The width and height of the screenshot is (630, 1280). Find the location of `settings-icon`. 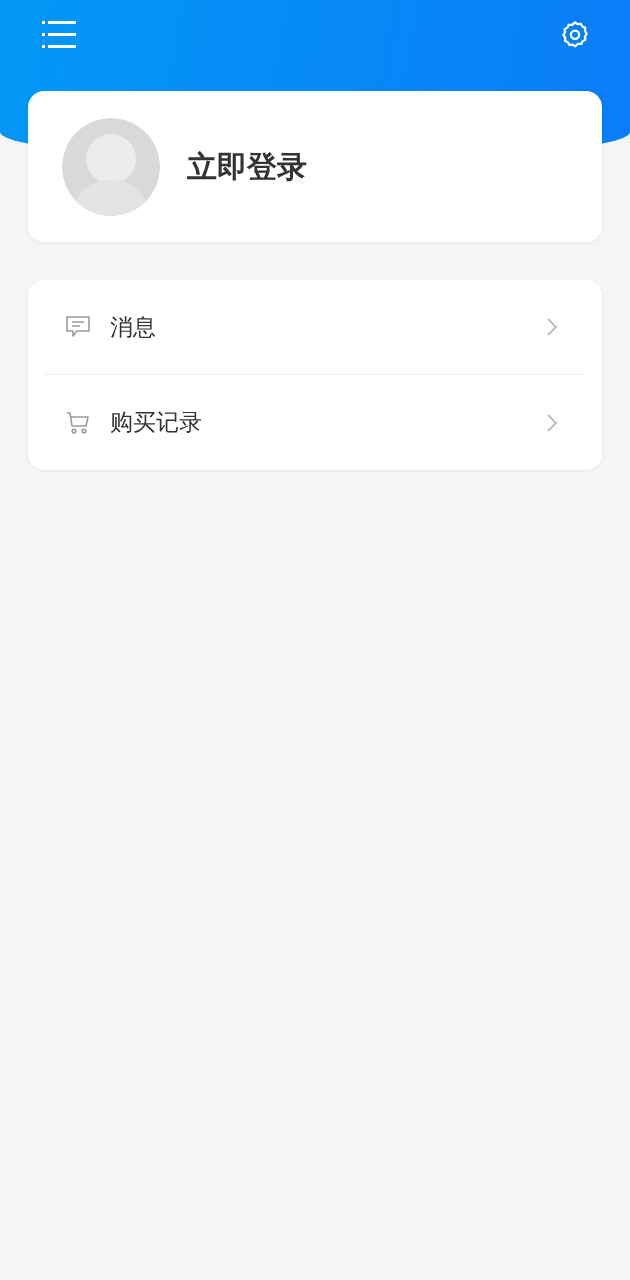

settings-icon is located at coordinates (575, 35).